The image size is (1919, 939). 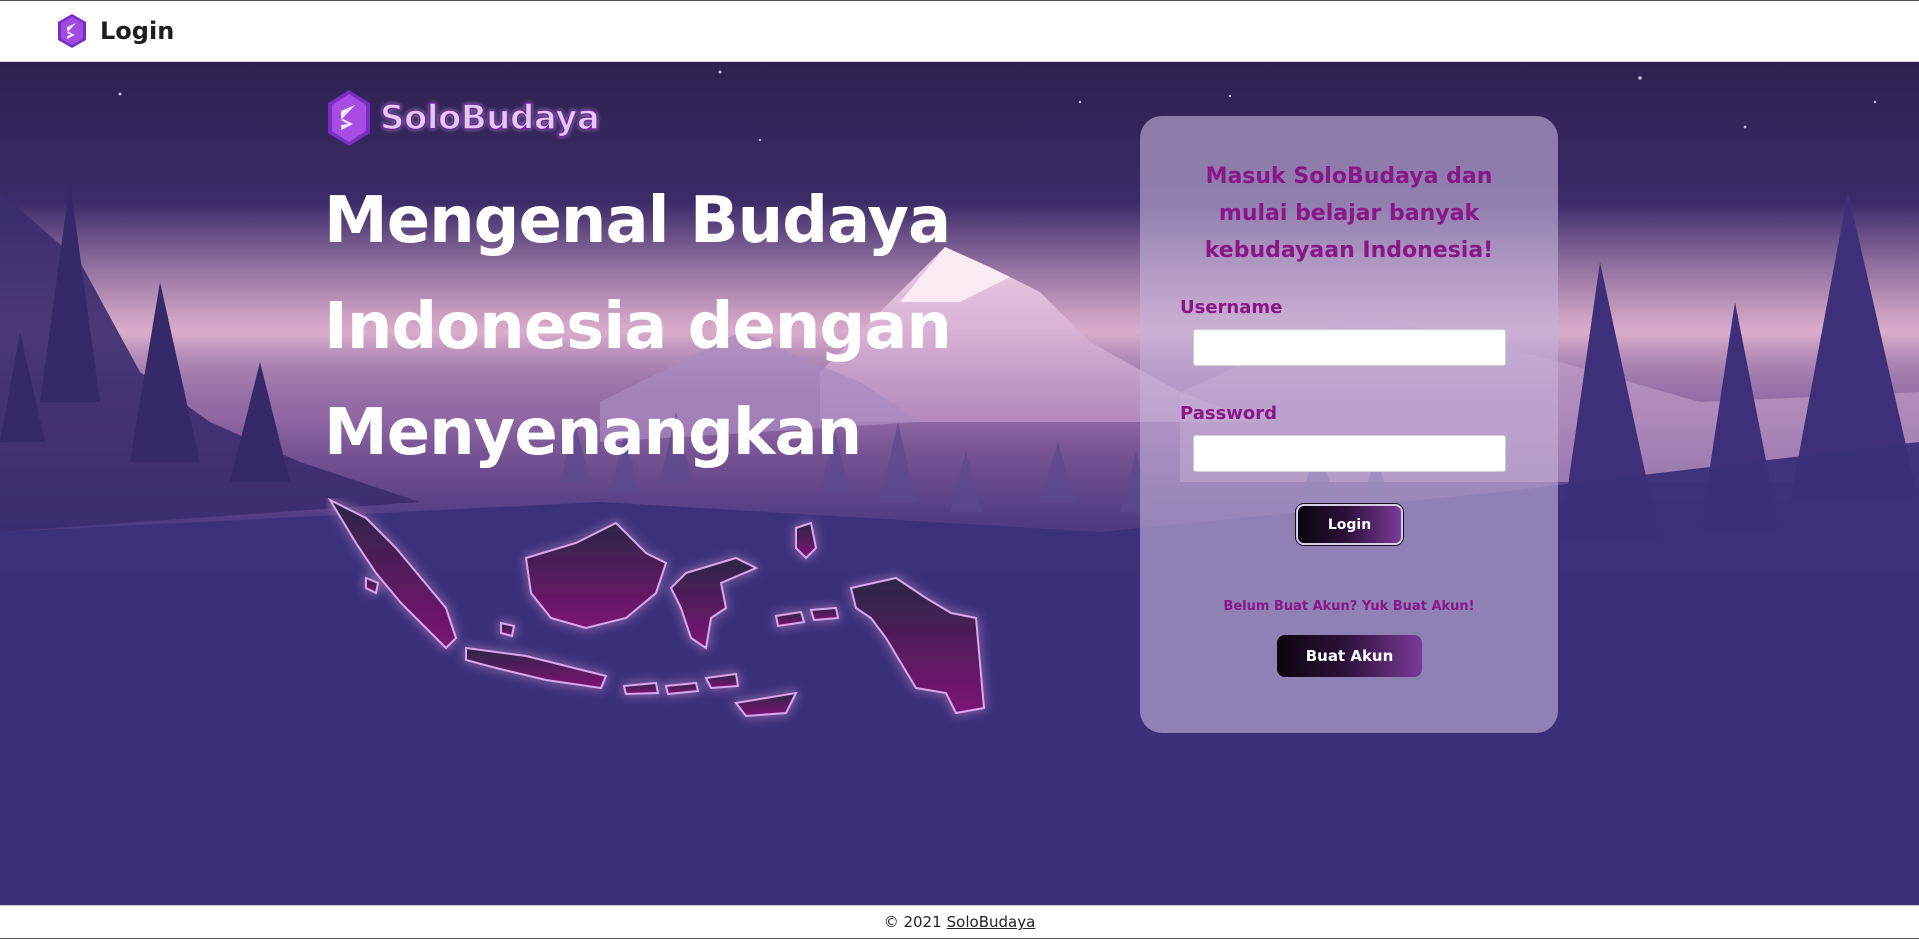 What do you see at coordinates (137, 31) in the screenshot?
I see `page-title: Login` at bounding box center [137, 31].